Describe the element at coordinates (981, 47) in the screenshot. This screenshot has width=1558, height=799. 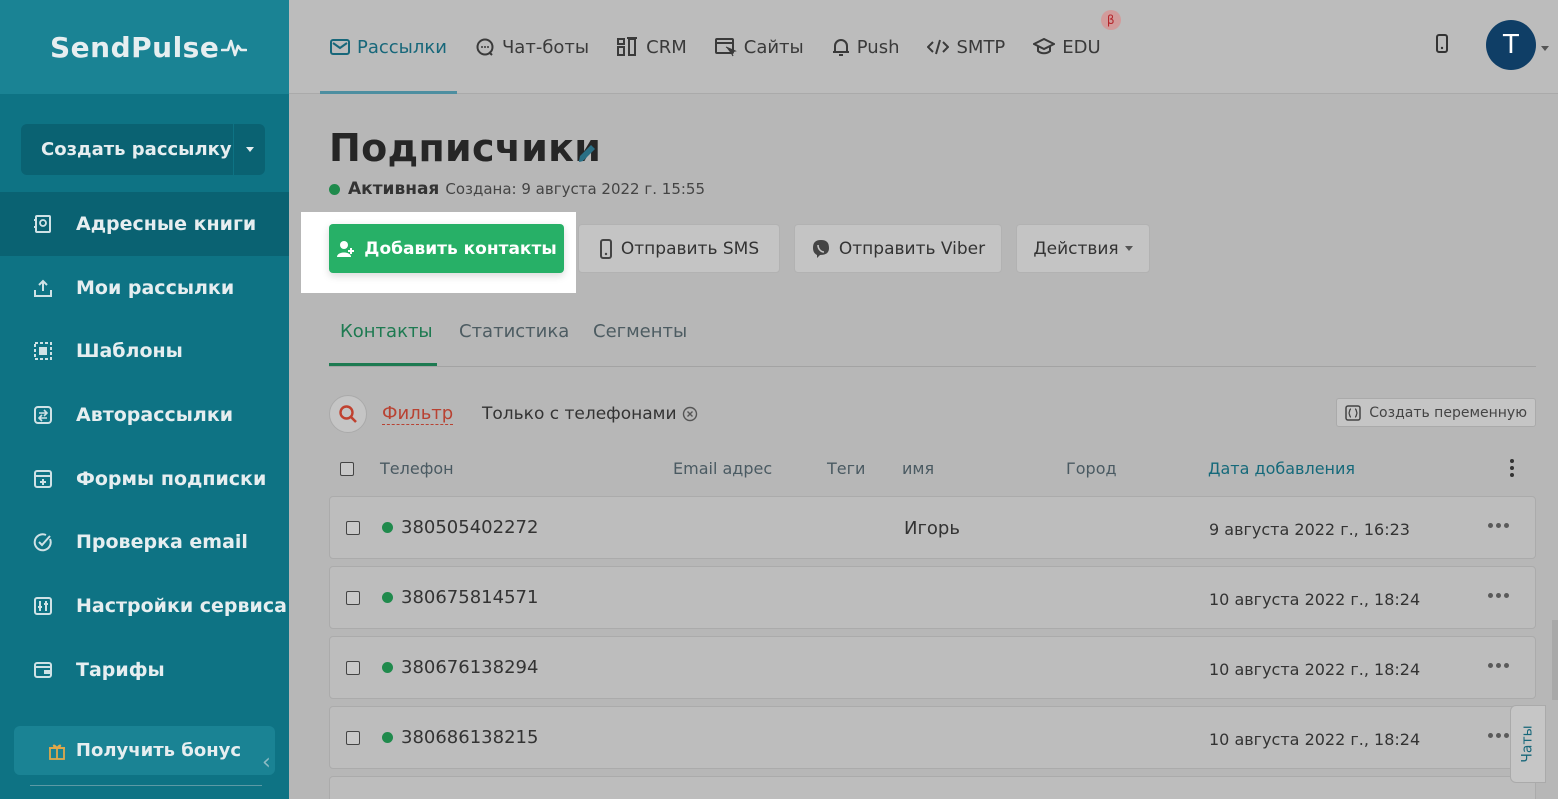
I see `tab-label: SMTP` at that location.